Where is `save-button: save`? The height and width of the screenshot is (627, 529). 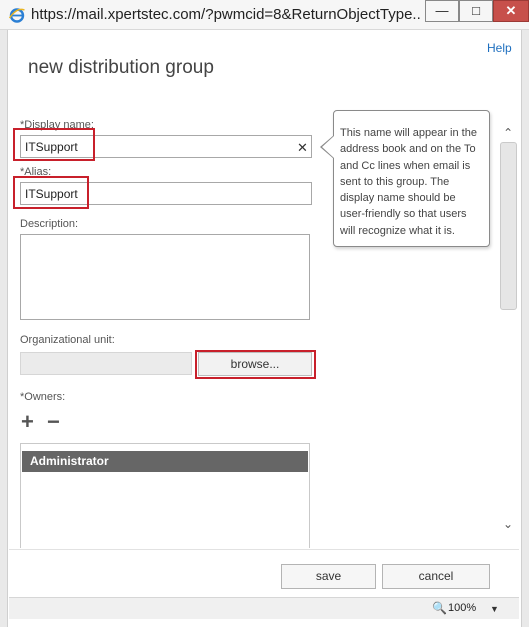
save-button: save is located at coordinates (328, 576).